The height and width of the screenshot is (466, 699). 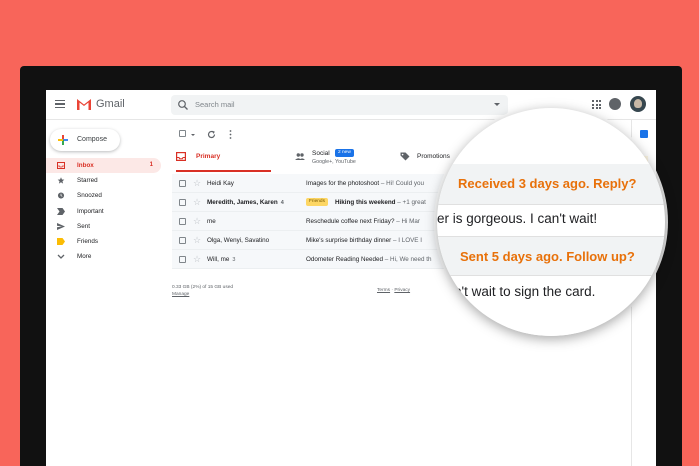 What do you see at coordinates (300, 156) in the screenshot?
I see `people-icon` at bounding box center [300, 156].